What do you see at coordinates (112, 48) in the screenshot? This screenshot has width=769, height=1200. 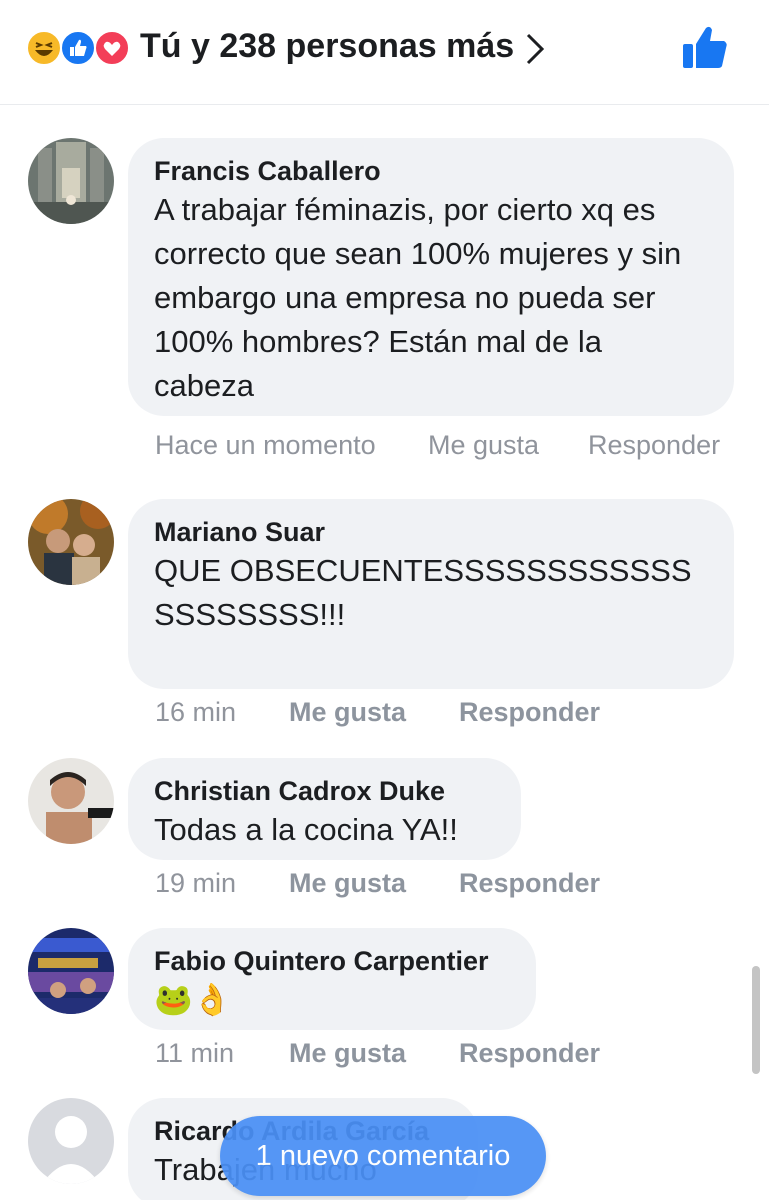 I see `love-icon` at bounding box center [112, 48].